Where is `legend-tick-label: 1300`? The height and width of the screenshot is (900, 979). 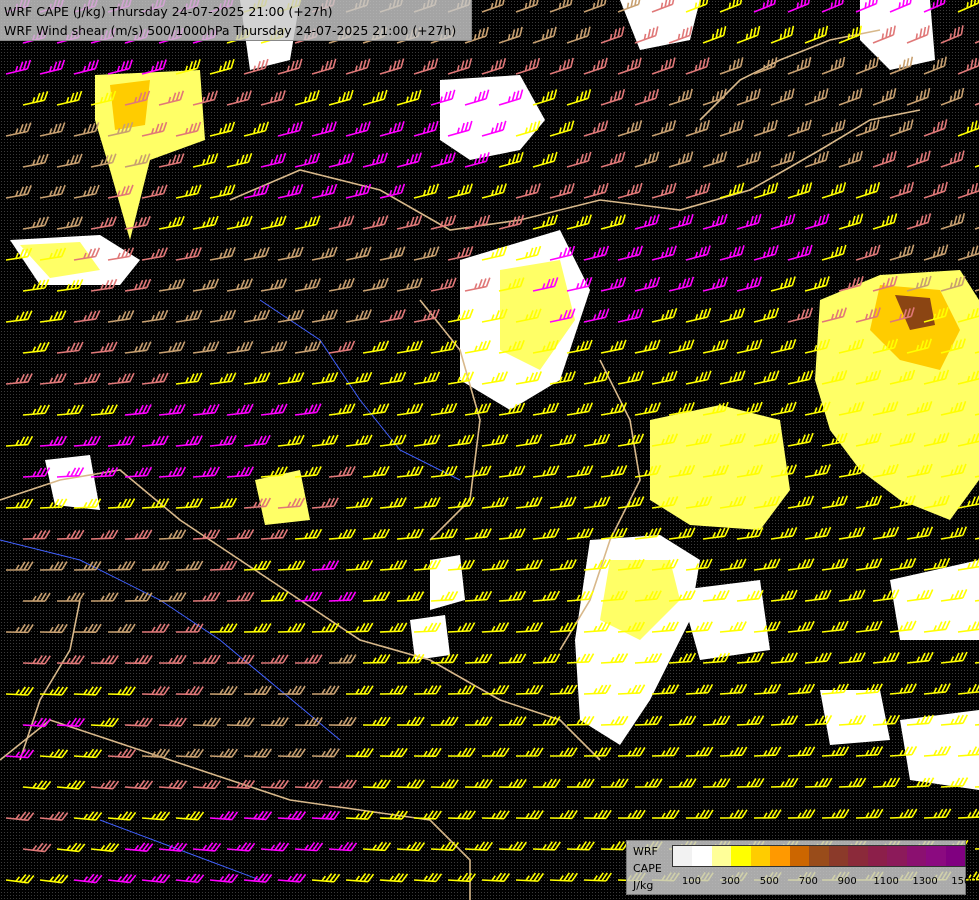
legend-tick-label: 1300 is located at coordinates (925, 881).